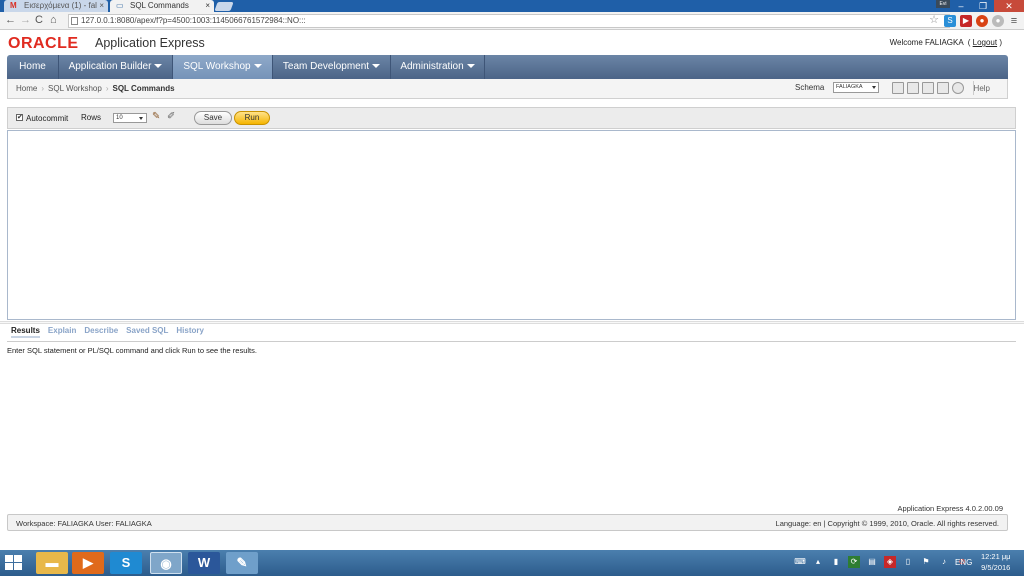  I want to click on nav-tab-label: Application Builder, so click(110, 66).